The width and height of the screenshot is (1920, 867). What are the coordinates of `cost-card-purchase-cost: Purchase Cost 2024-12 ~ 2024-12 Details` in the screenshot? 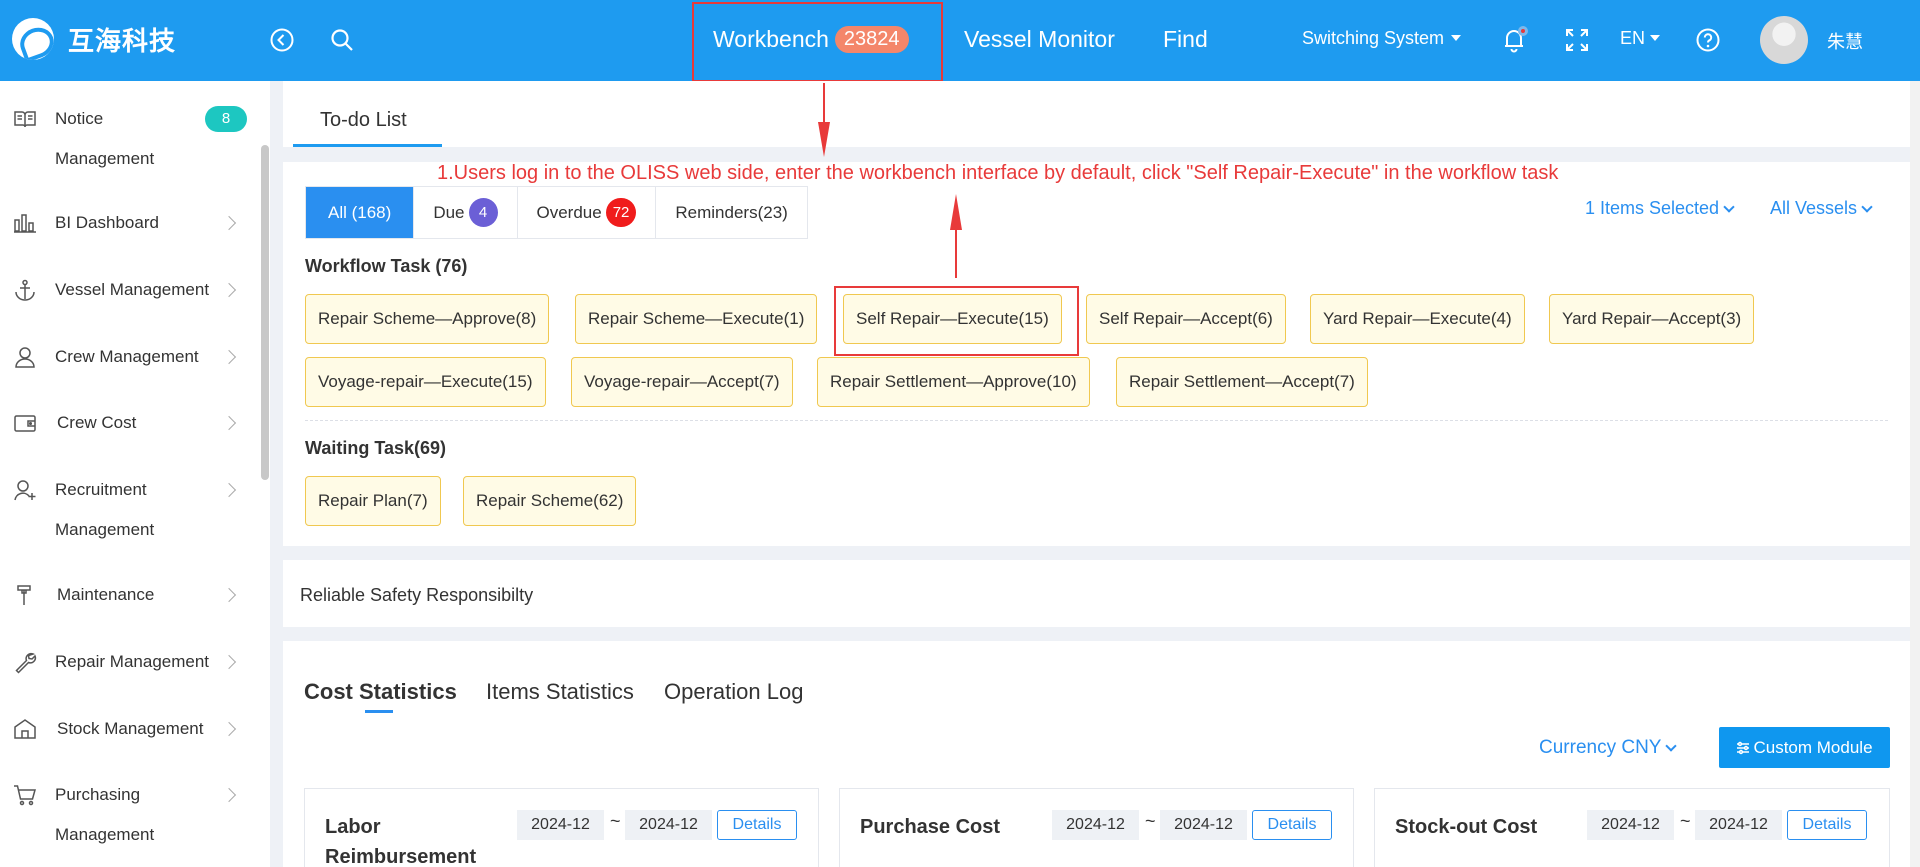 It's located at (1096, 827).